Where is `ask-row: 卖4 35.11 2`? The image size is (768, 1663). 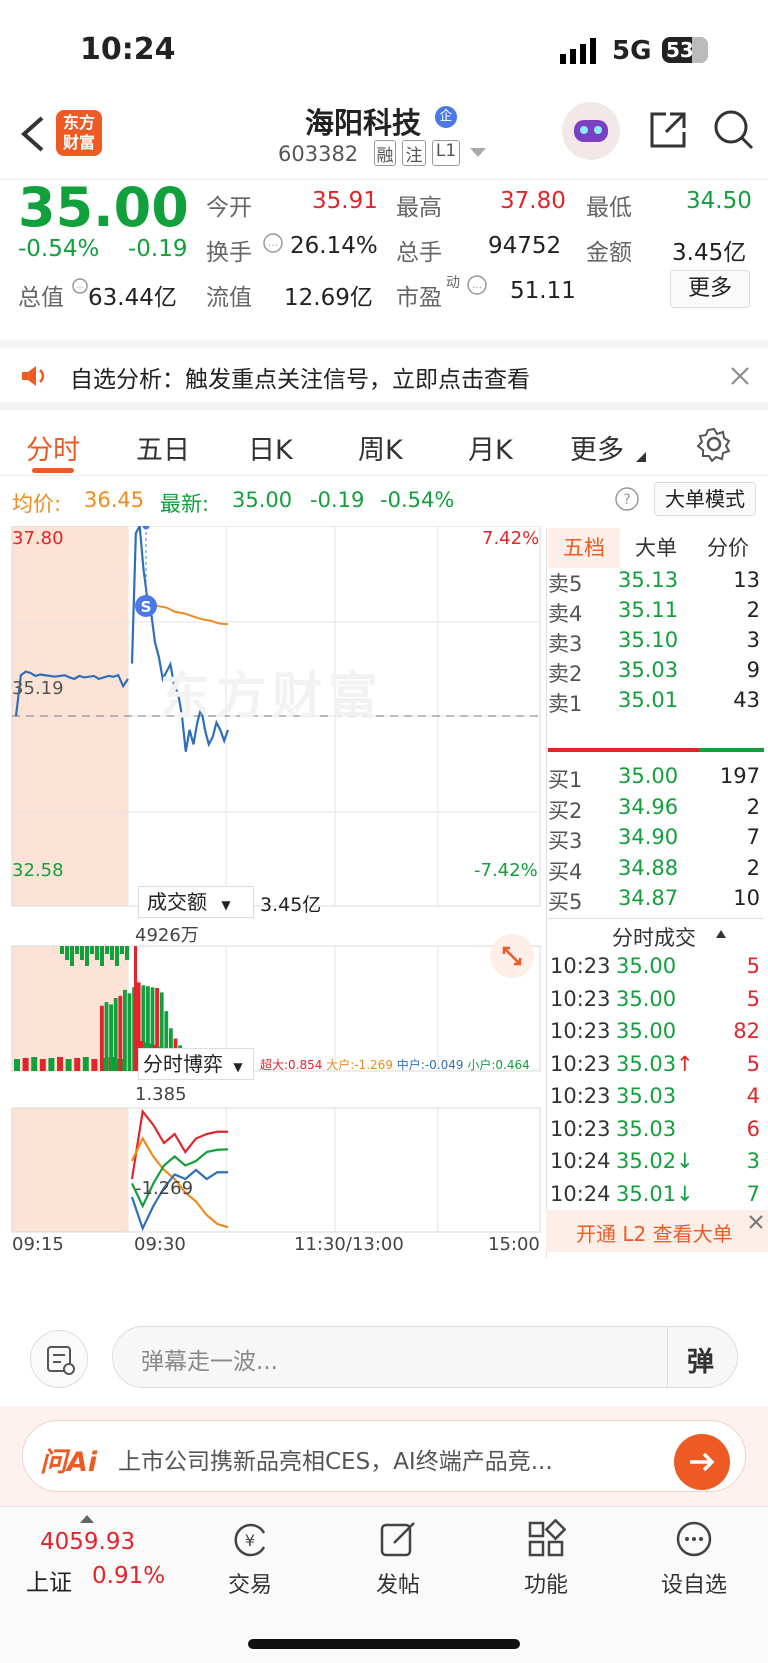 ask-row: 卖4 35.11 2 is located at coordinates (656, 614).